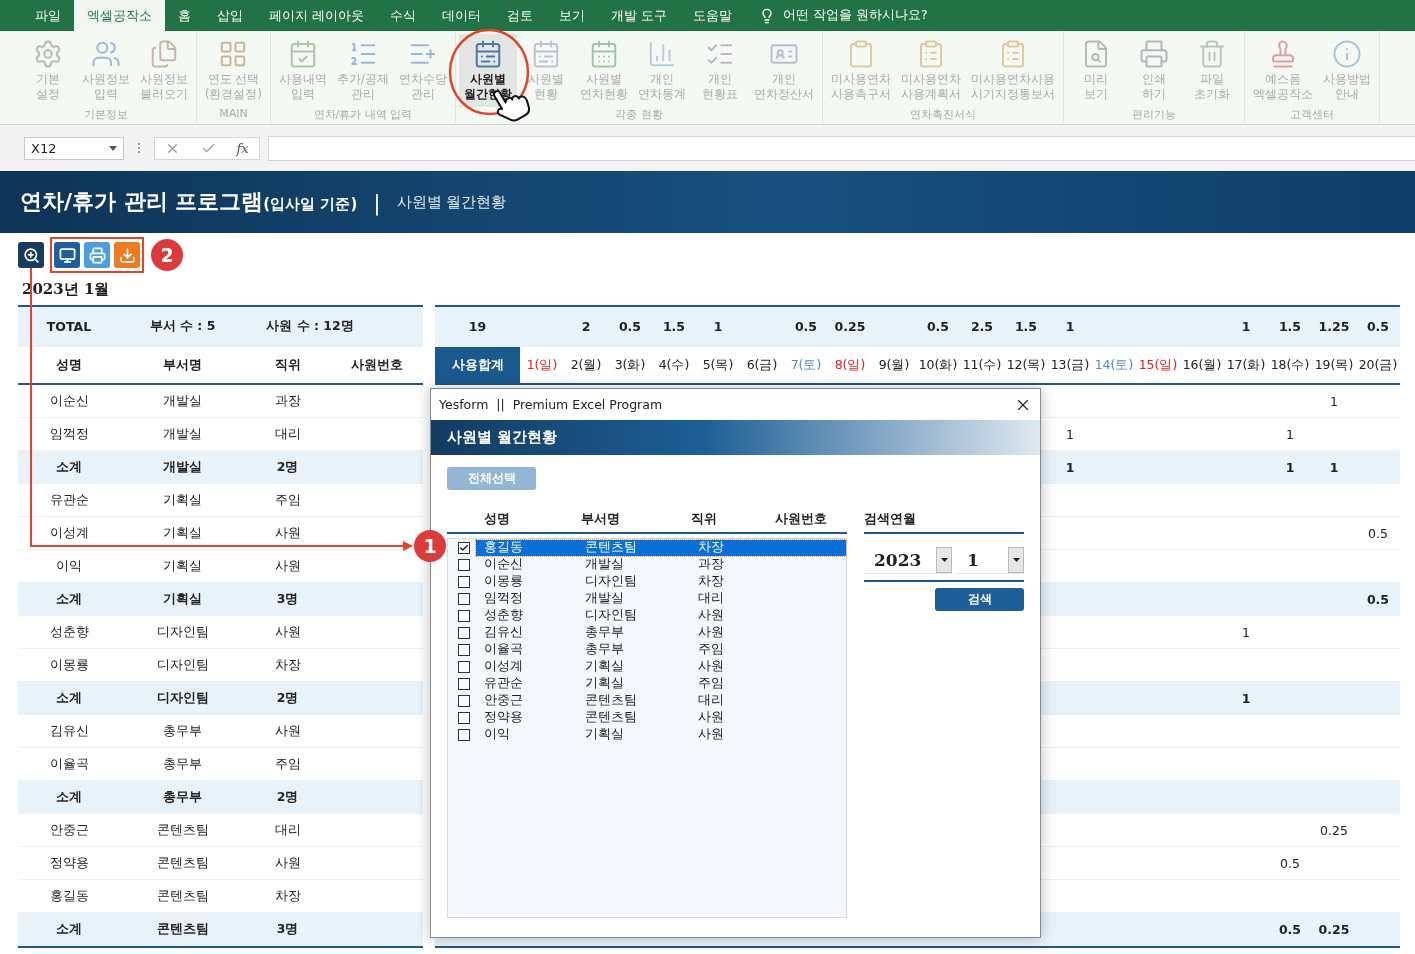 The width and height of the screenshot is (1415, 954). Describe the element at coordinates (661, 547) in the screenshot. I see `list-item: 홍길동 콘텐츠팀 차장` at that location.